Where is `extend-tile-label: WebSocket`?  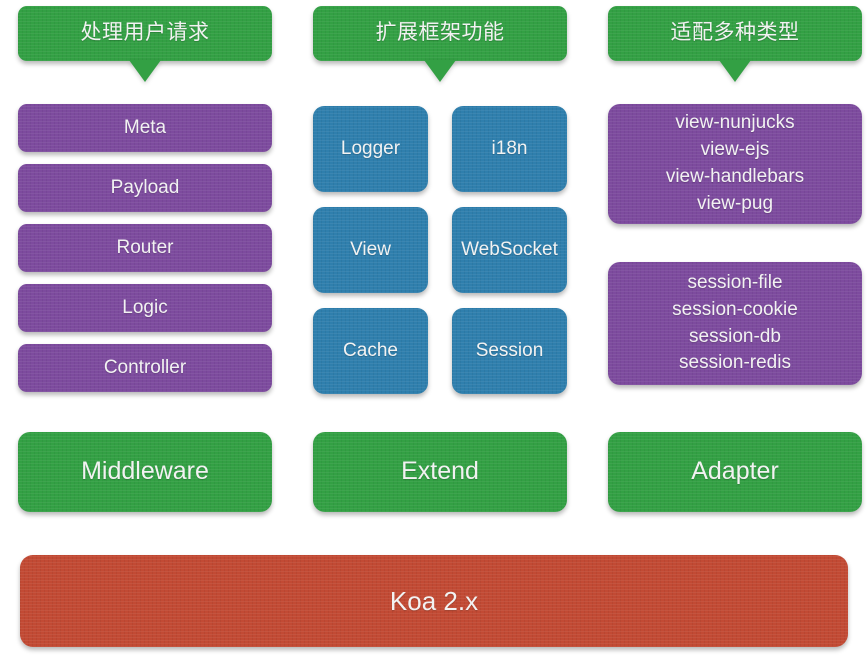 extend-tile-label: WebSocket is located at coordinates (509, 250).